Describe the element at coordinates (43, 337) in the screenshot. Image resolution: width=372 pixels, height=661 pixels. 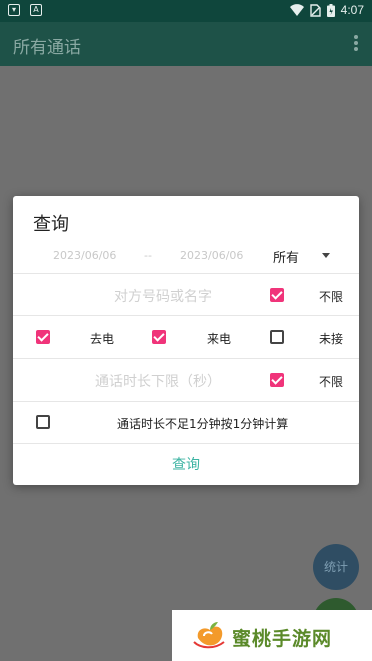
I see `outgoing-checkbox` at that location.